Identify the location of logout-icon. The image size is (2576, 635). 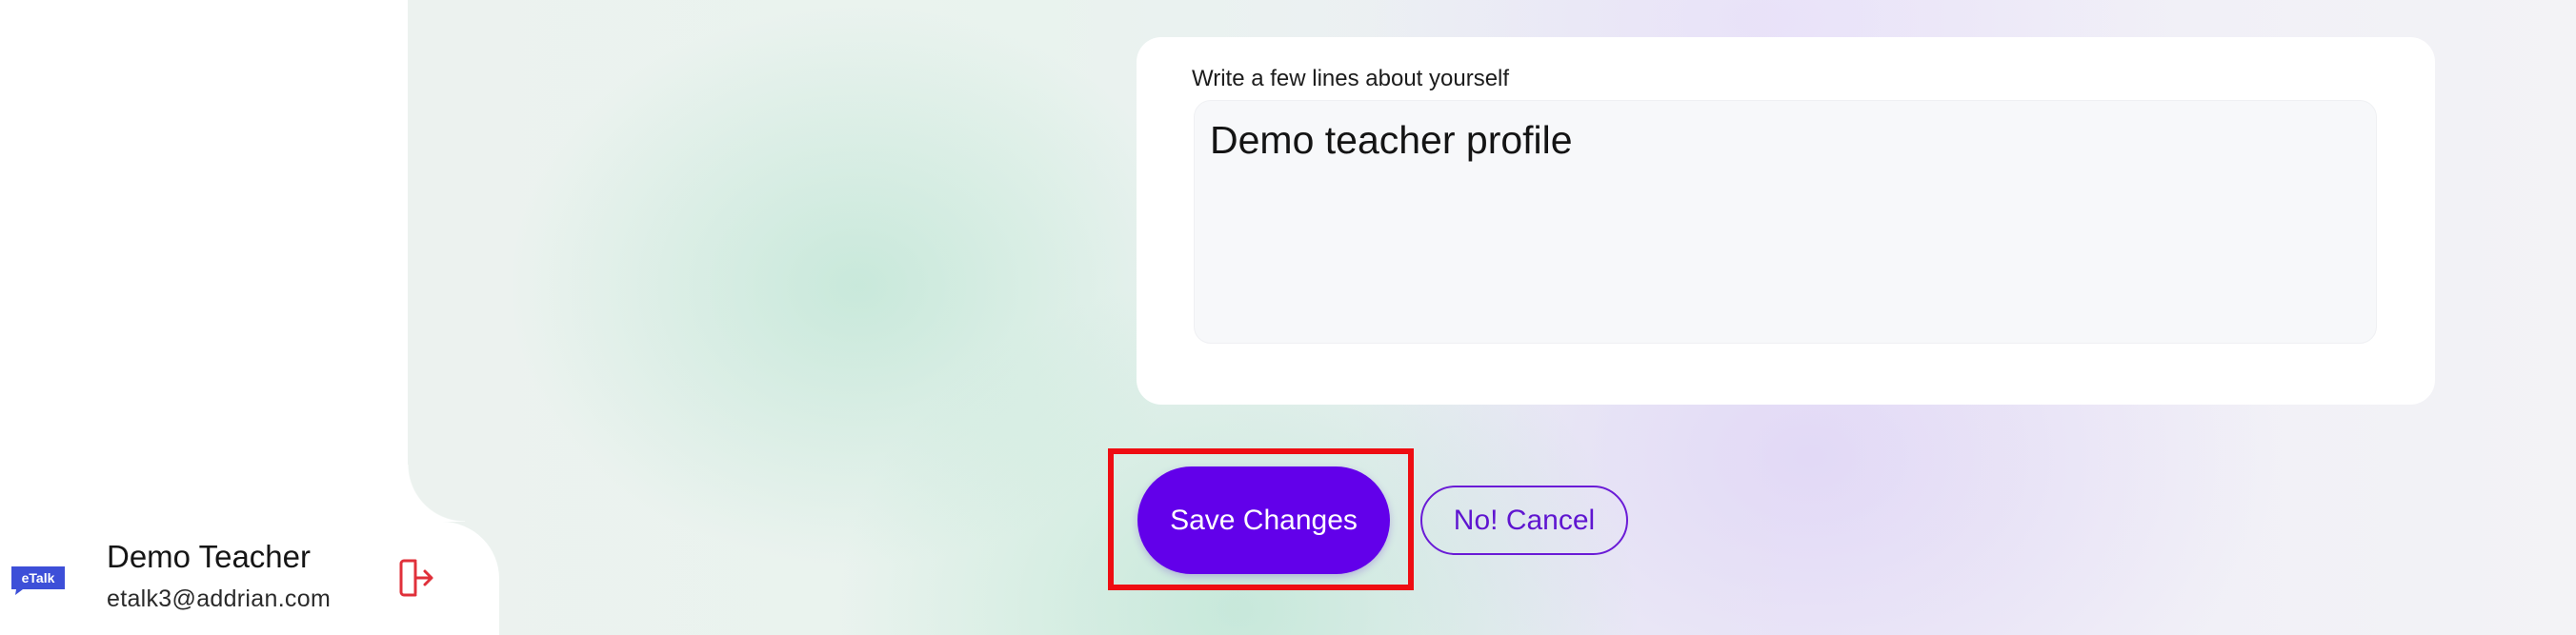
(415, 578).